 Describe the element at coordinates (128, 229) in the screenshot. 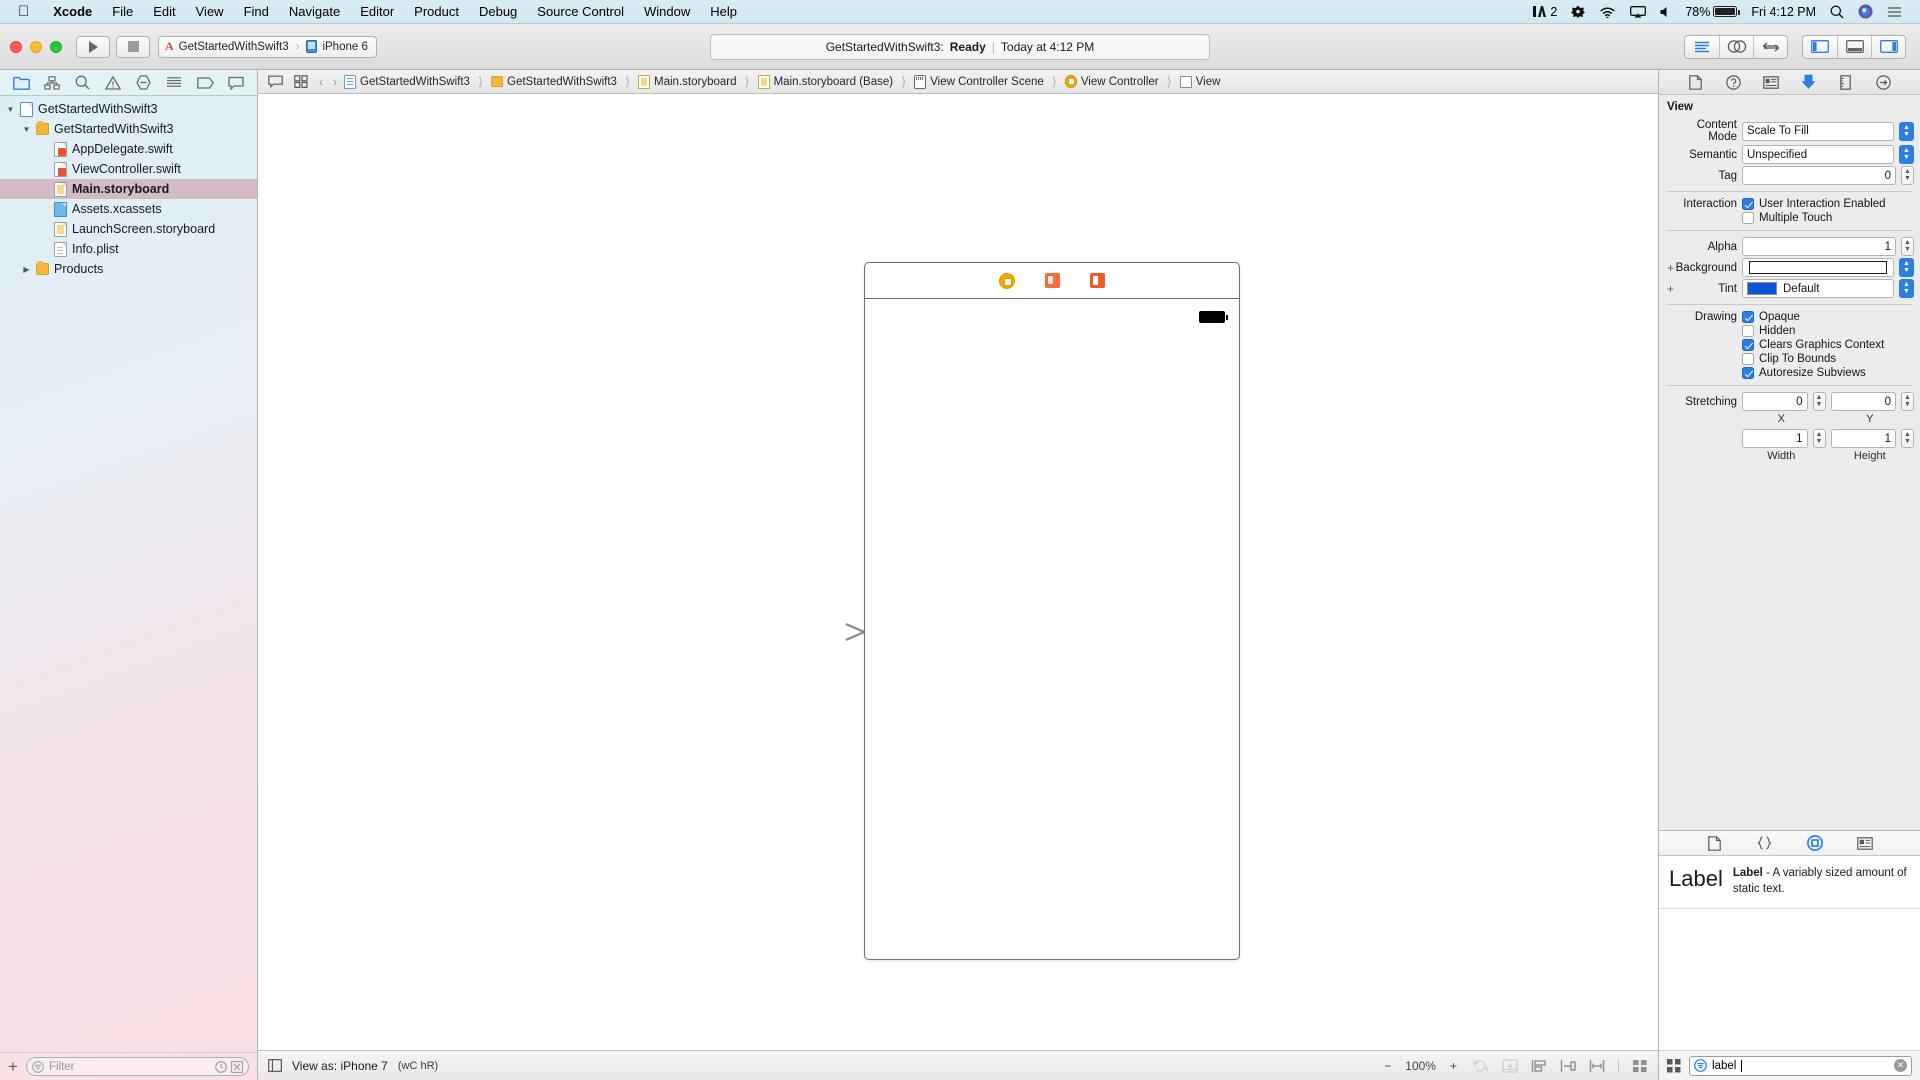

I see `tree-row-launchscreen: LaunchScreen.storyboard` at that location.